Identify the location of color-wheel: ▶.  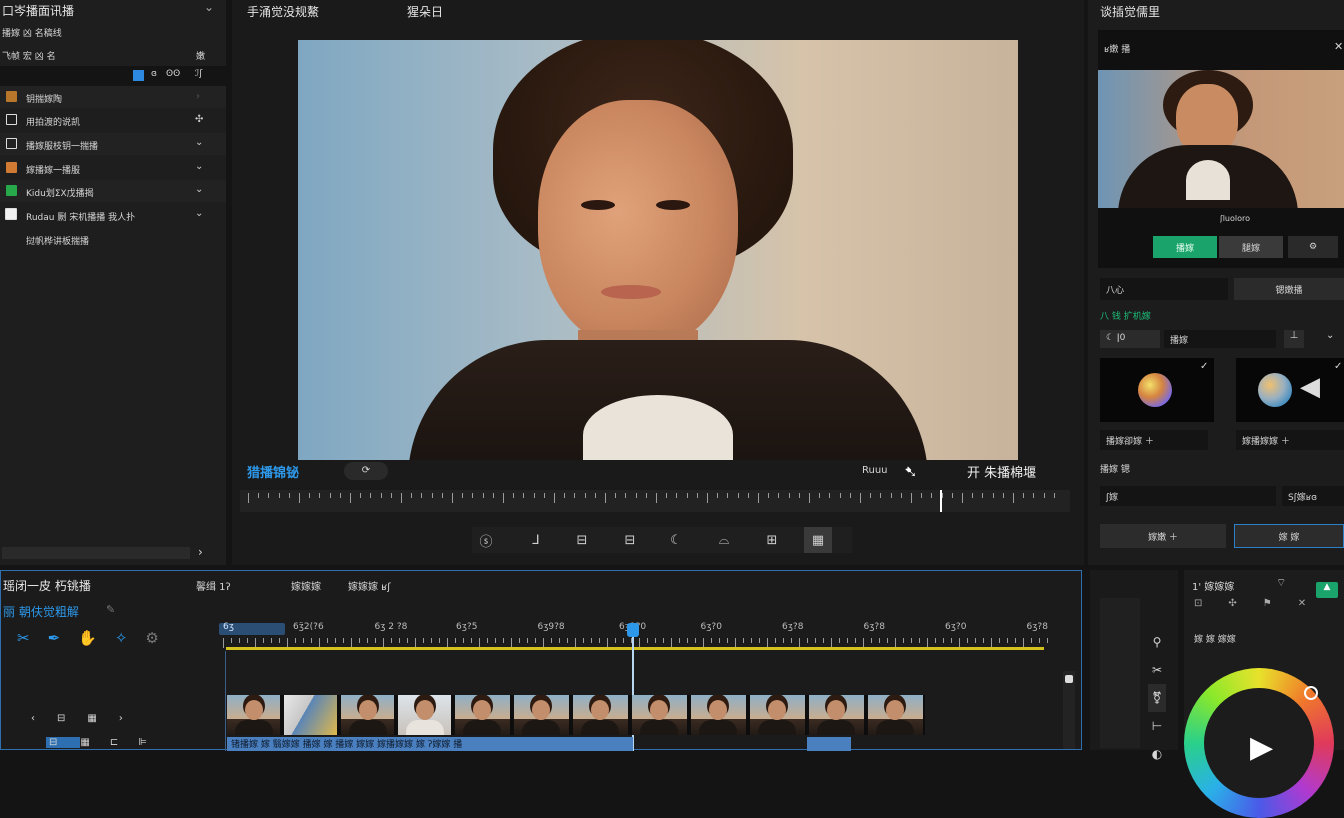
(1259, 743).